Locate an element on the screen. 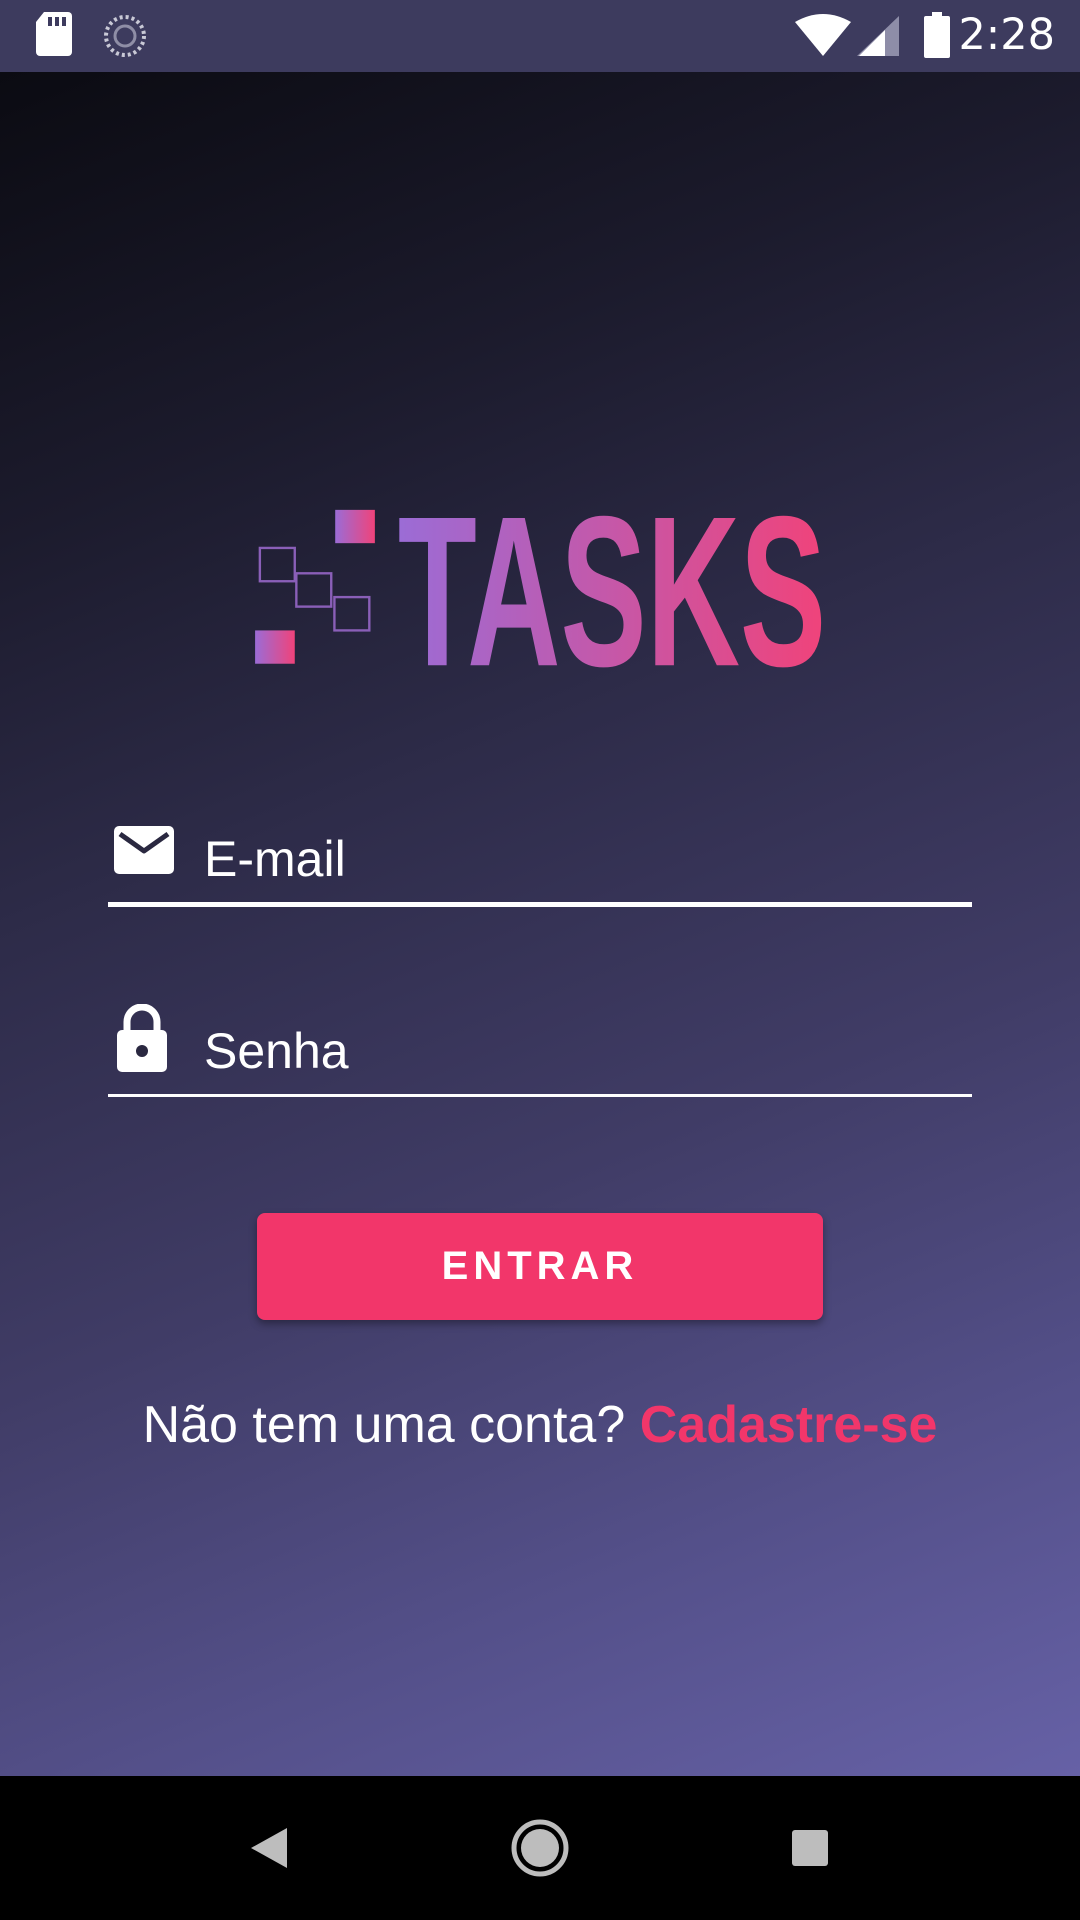  email-icon is located at coordinates (144, 852).